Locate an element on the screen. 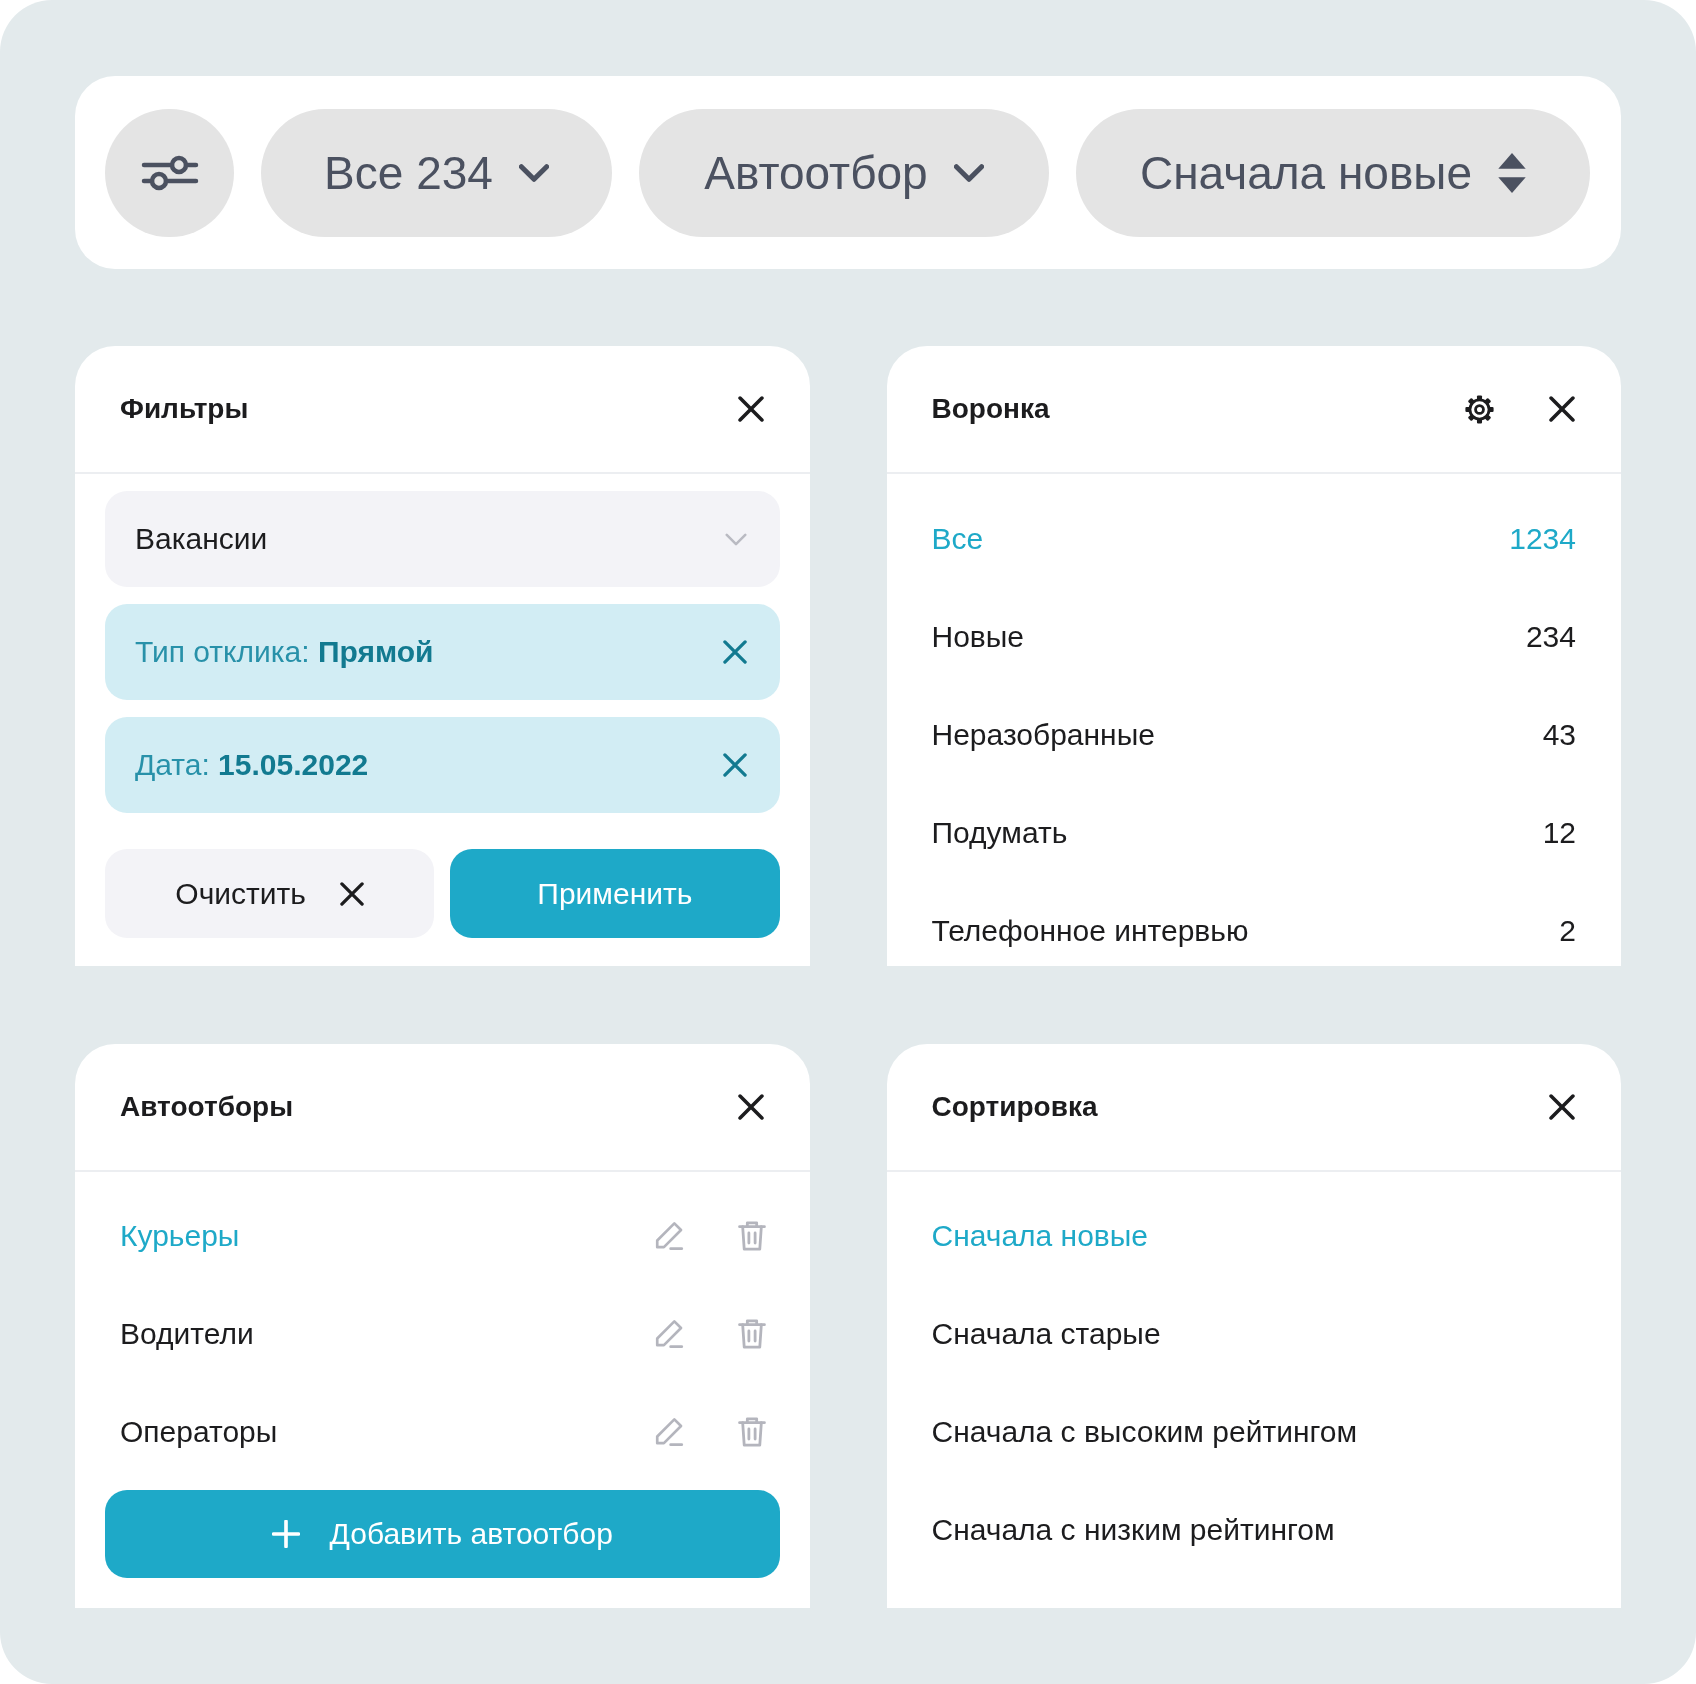  settings-button is located at coordinates (1479, 409).